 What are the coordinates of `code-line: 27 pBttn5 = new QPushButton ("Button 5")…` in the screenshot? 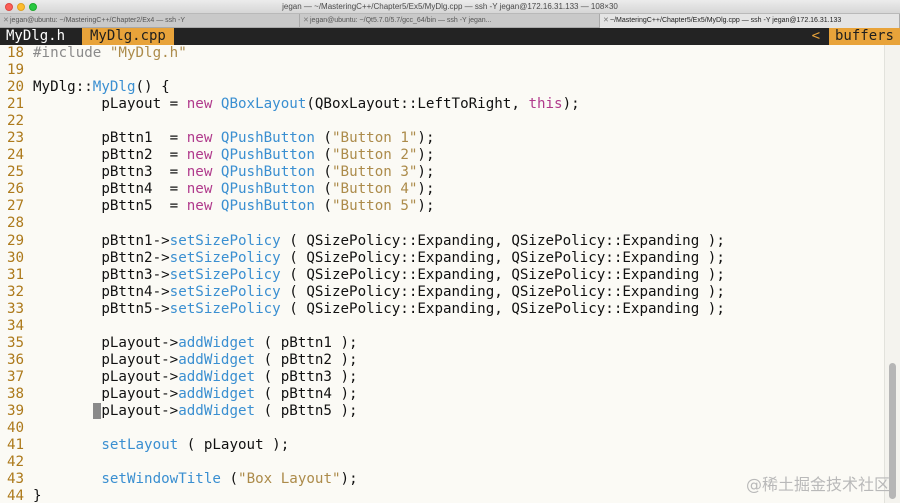 It's located at (442, 206).